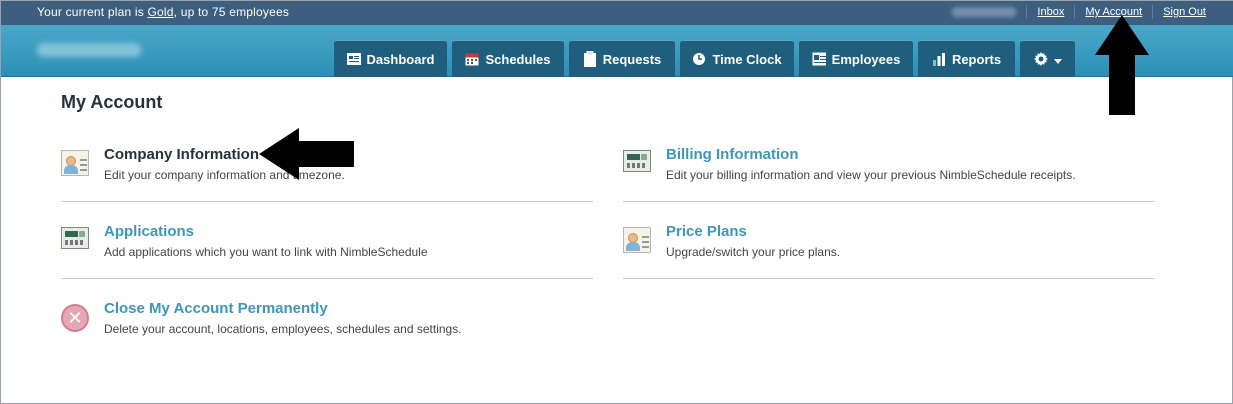 This screenshot has width=1233, height=404. Describe the element at coordinates (1084, 12) in the screenshot. I see `top-links: Inbox My Account Sign Out` at that location.